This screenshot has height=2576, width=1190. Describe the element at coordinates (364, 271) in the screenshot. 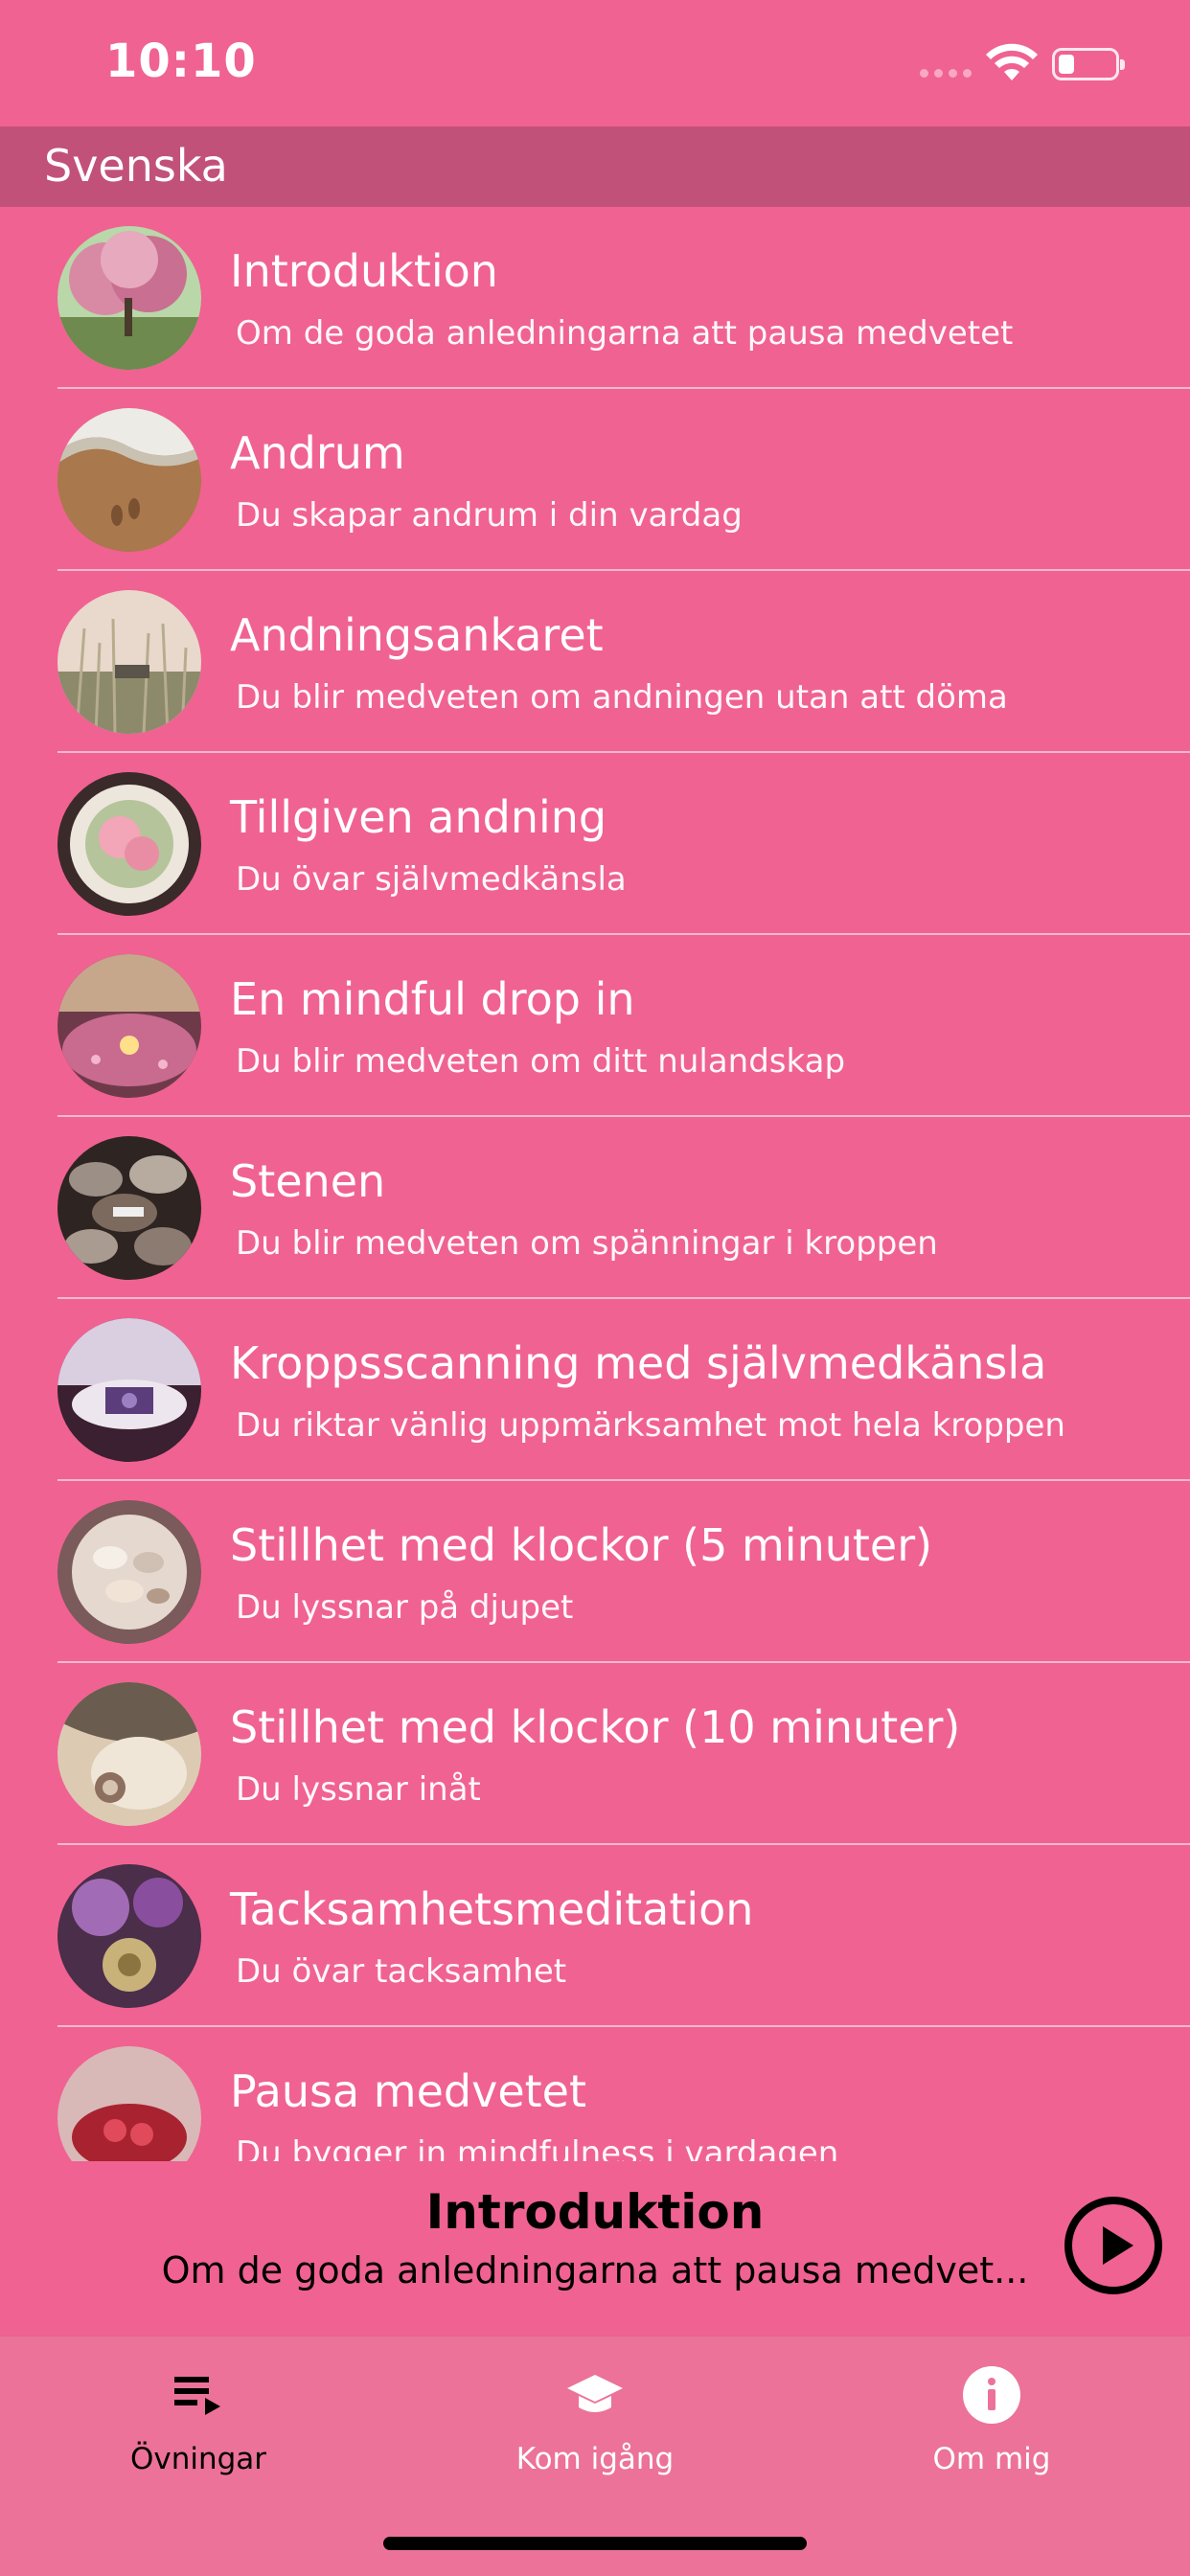

I see `exercise-title: Introduktion` at that location.